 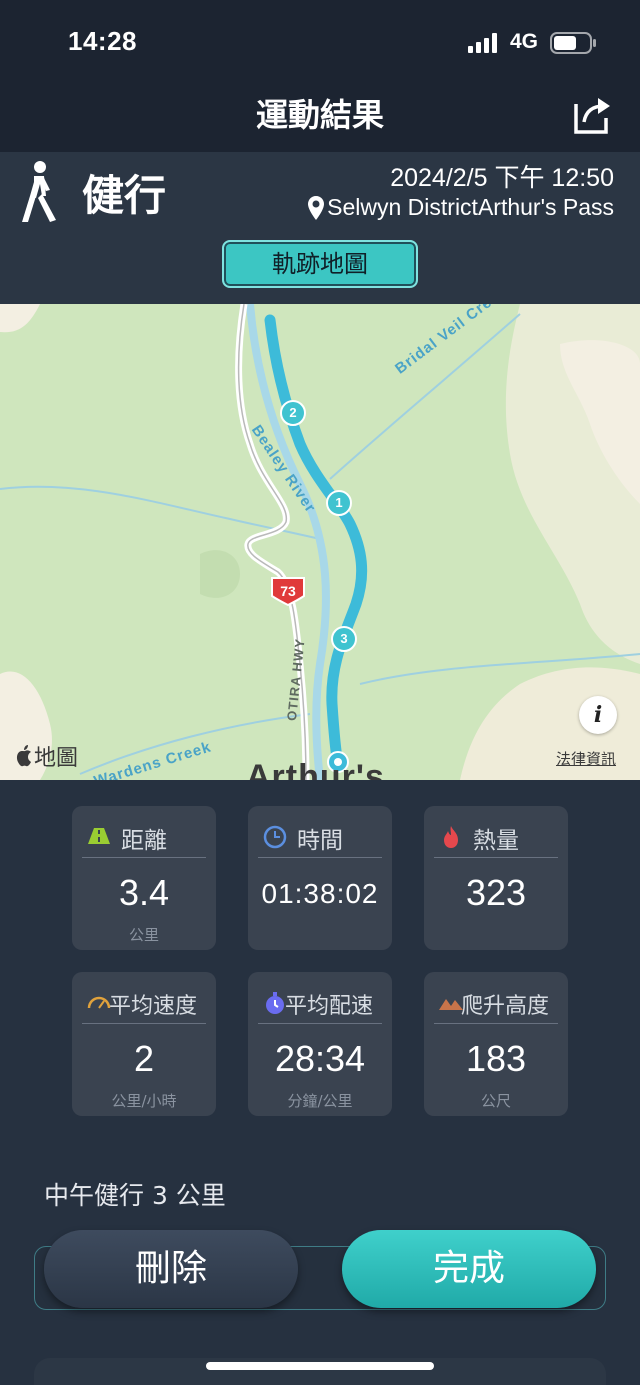 What do you see at coordinates (451, 837) in the screenshot?
I see `flame-icon` at bounding box center [451, 837].